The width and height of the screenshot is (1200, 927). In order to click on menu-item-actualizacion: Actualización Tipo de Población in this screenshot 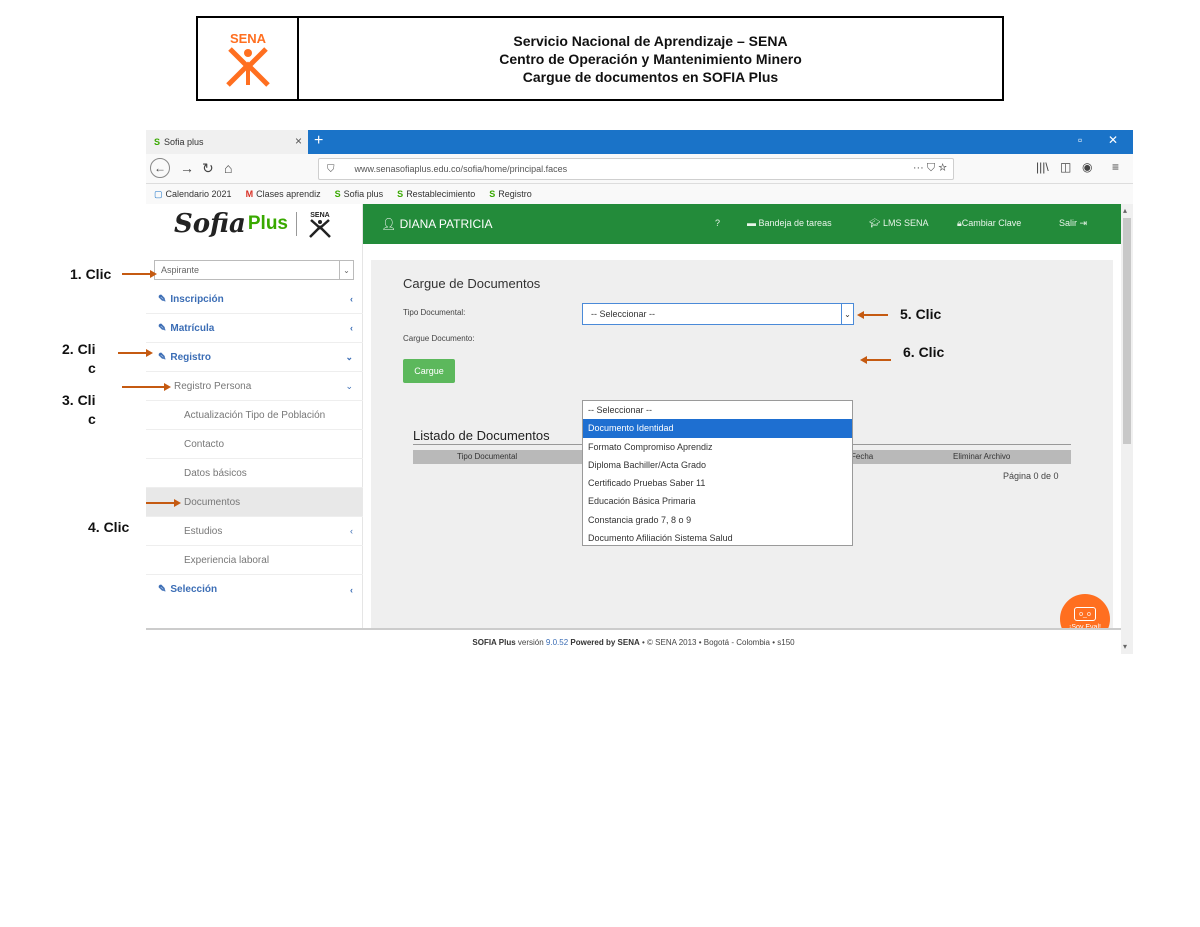, I will do `click(254, 415)`.